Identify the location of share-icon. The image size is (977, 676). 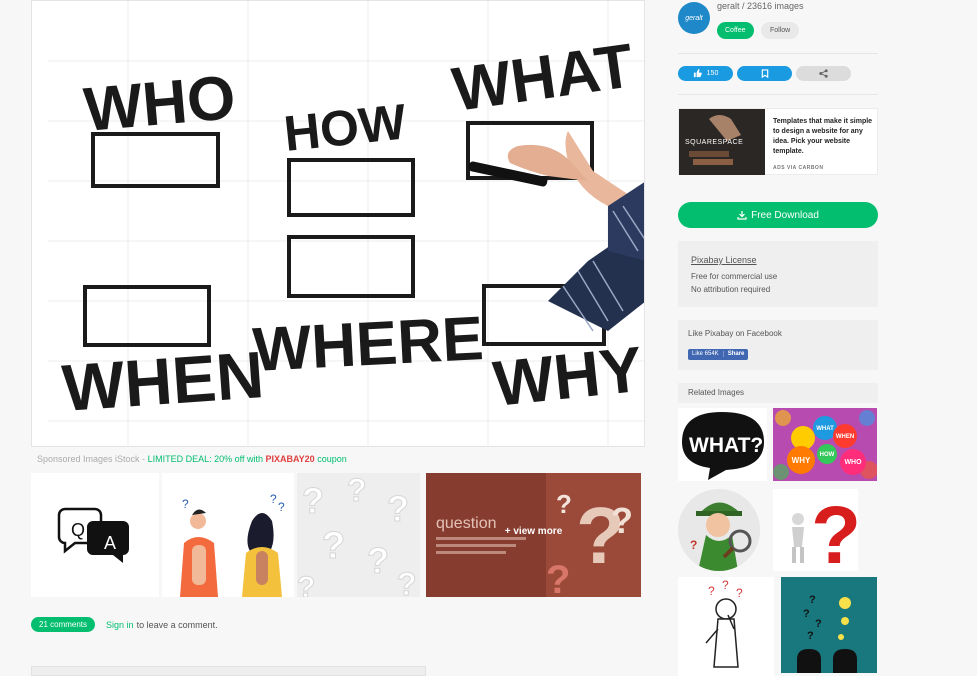
(823, 73).